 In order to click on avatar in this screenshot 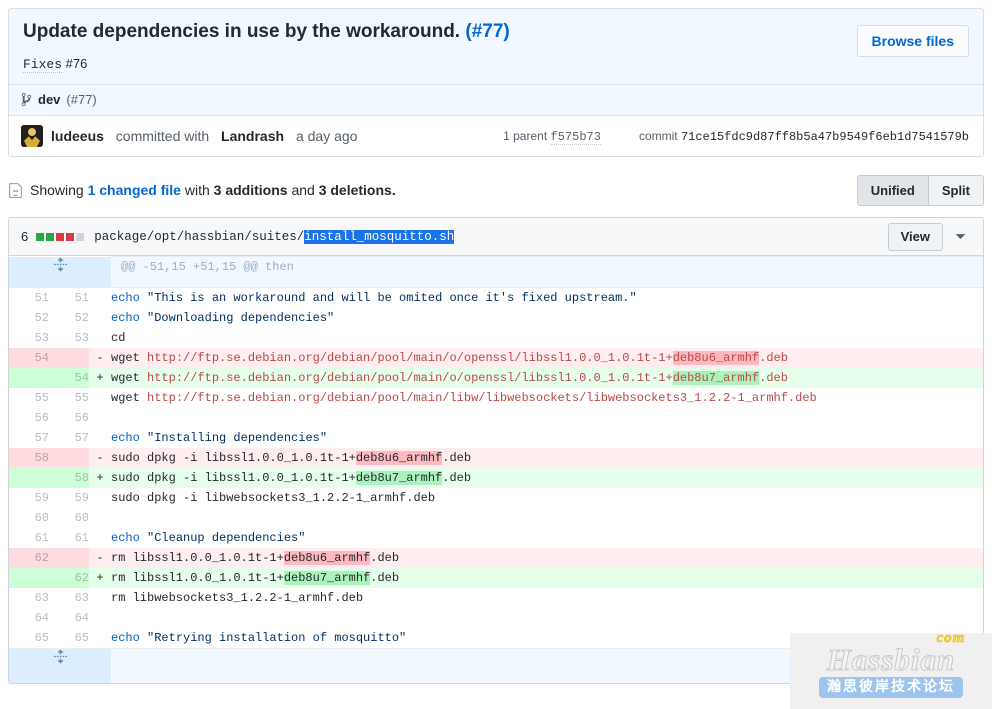, I will do `click(32, 136)`.